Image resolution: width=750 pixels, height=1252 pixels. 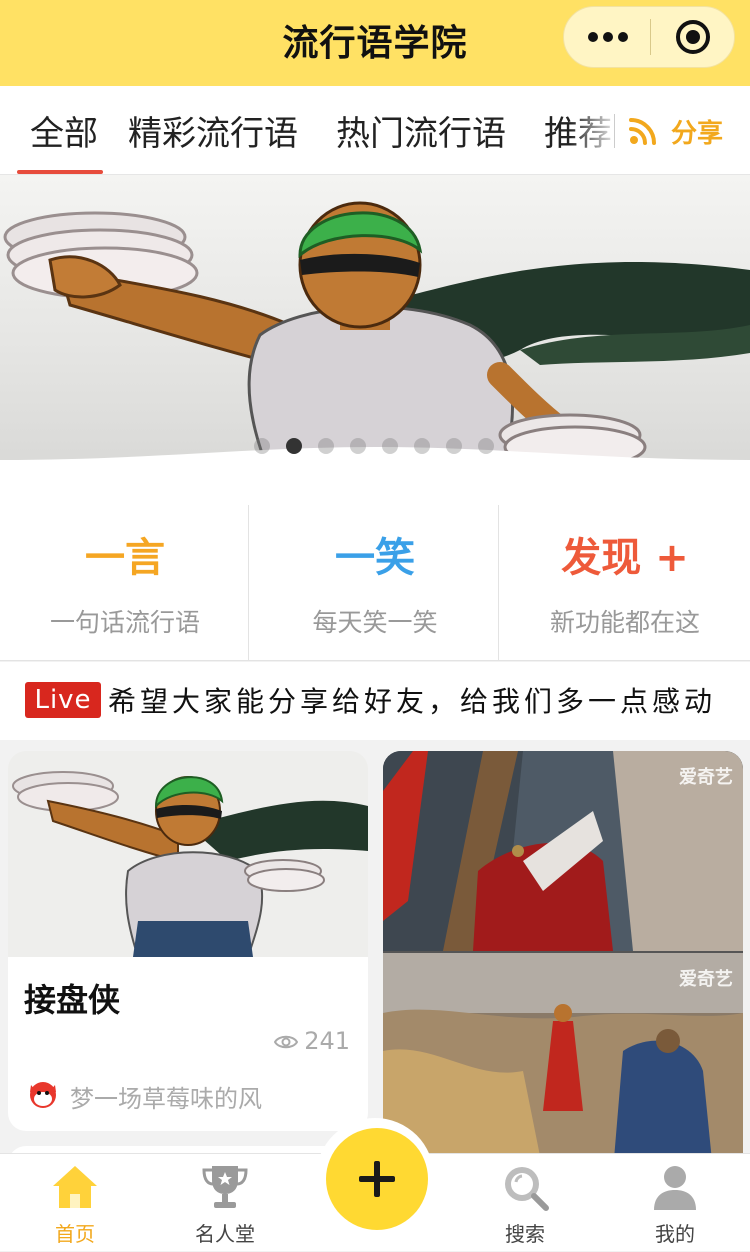 I want to click on nav-home: 首页, so click(x=75, y=1203).